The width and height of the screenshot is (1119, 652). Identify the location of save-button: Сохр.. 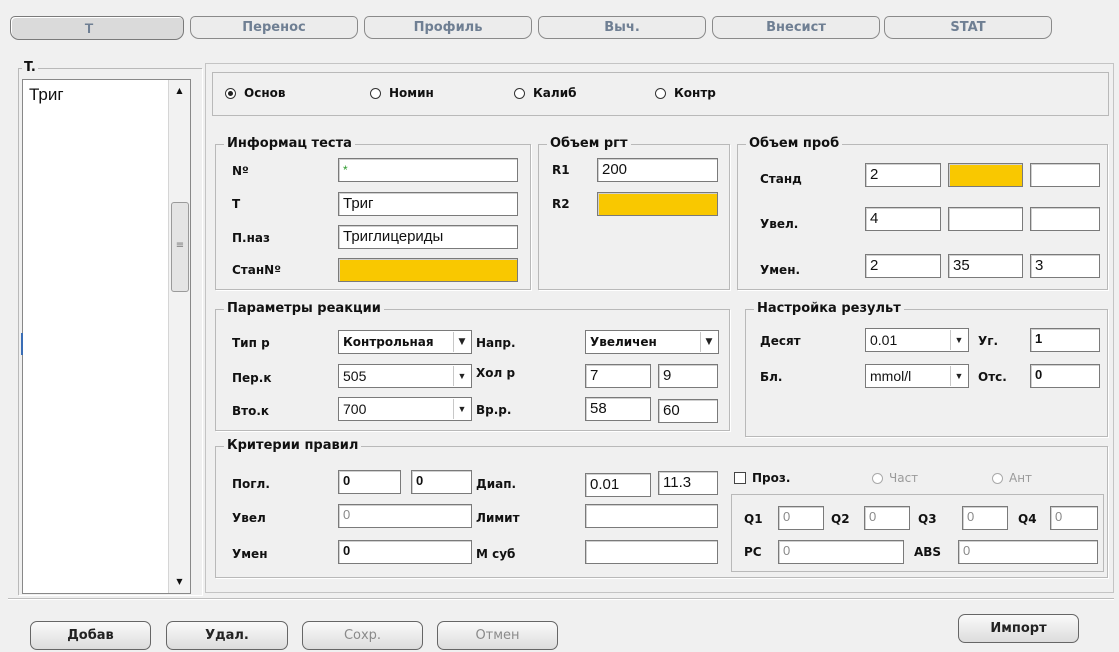
(362, 635).